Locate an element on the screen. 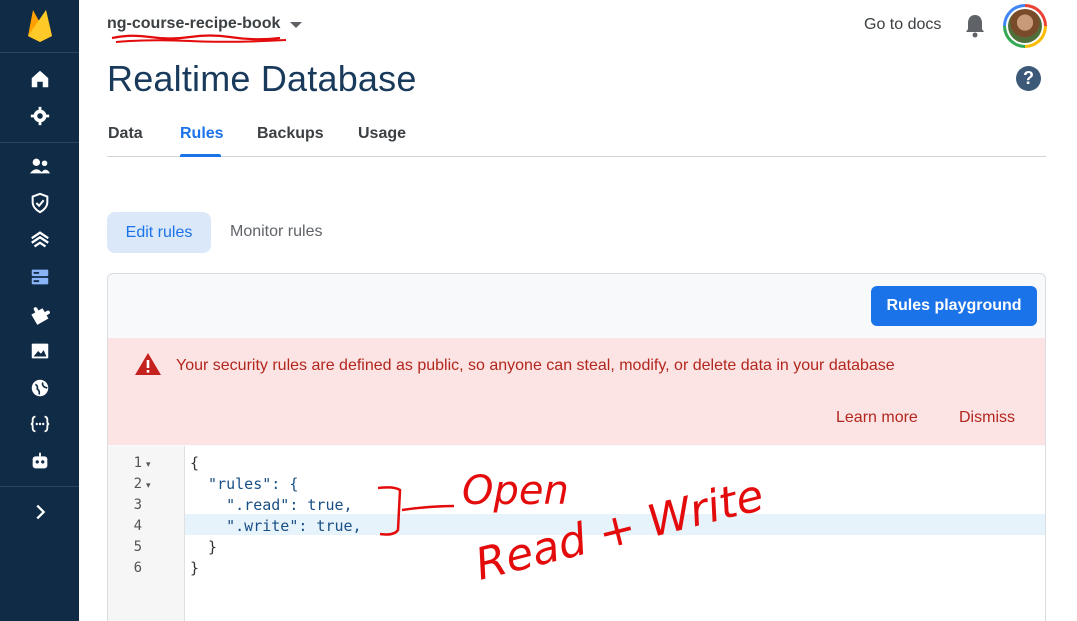 Image resolution: width=1077 pixels, height=621 pixels. code-line: ".read": true, is located at coordinates (271, 505).